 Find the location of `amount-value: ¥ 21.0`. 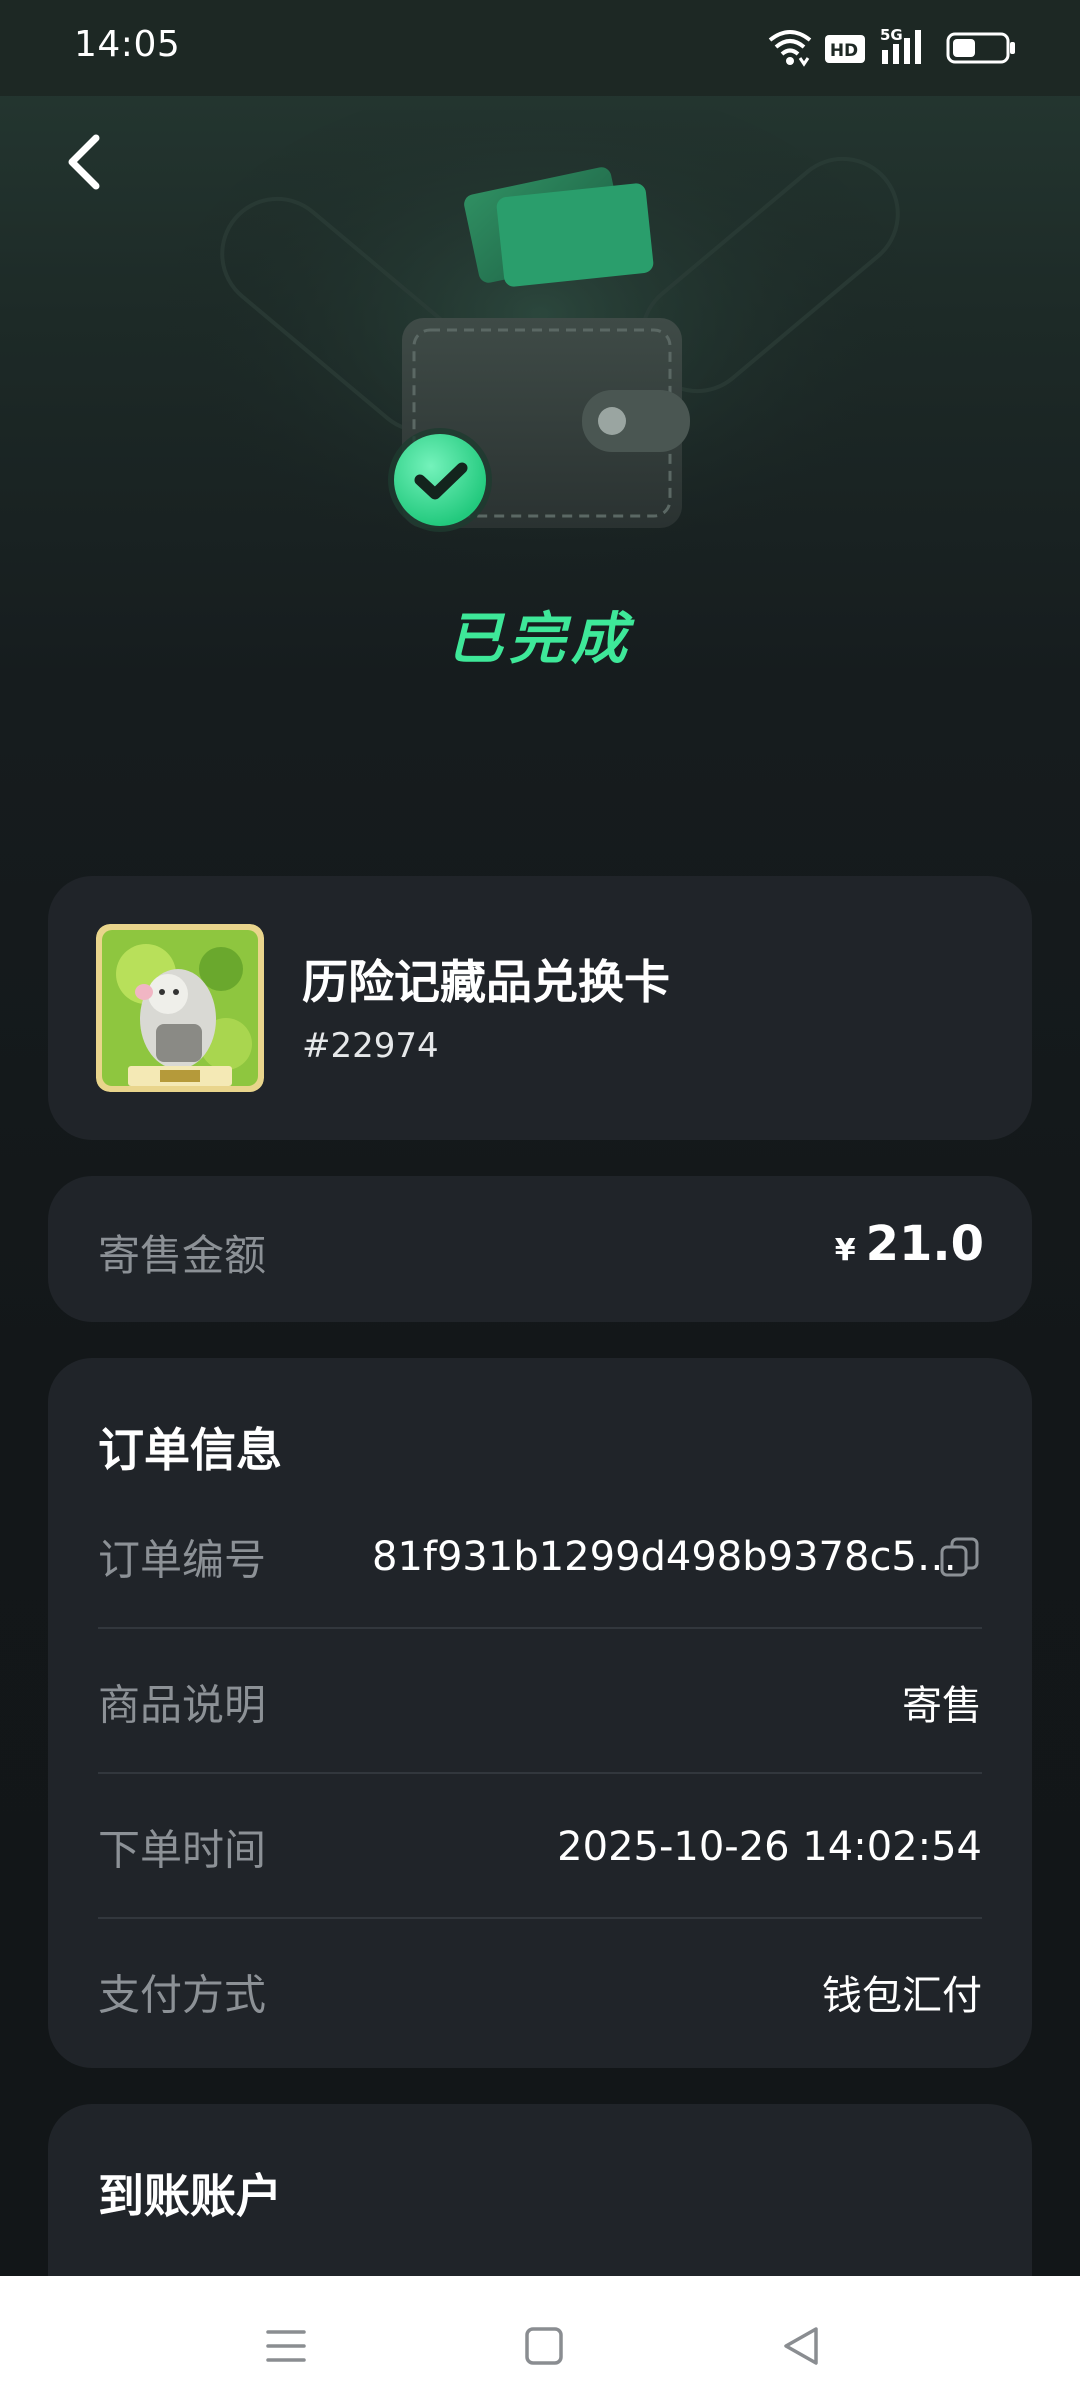

amount-value: ¥ 21.0 is located at coordinates (909, 1244).